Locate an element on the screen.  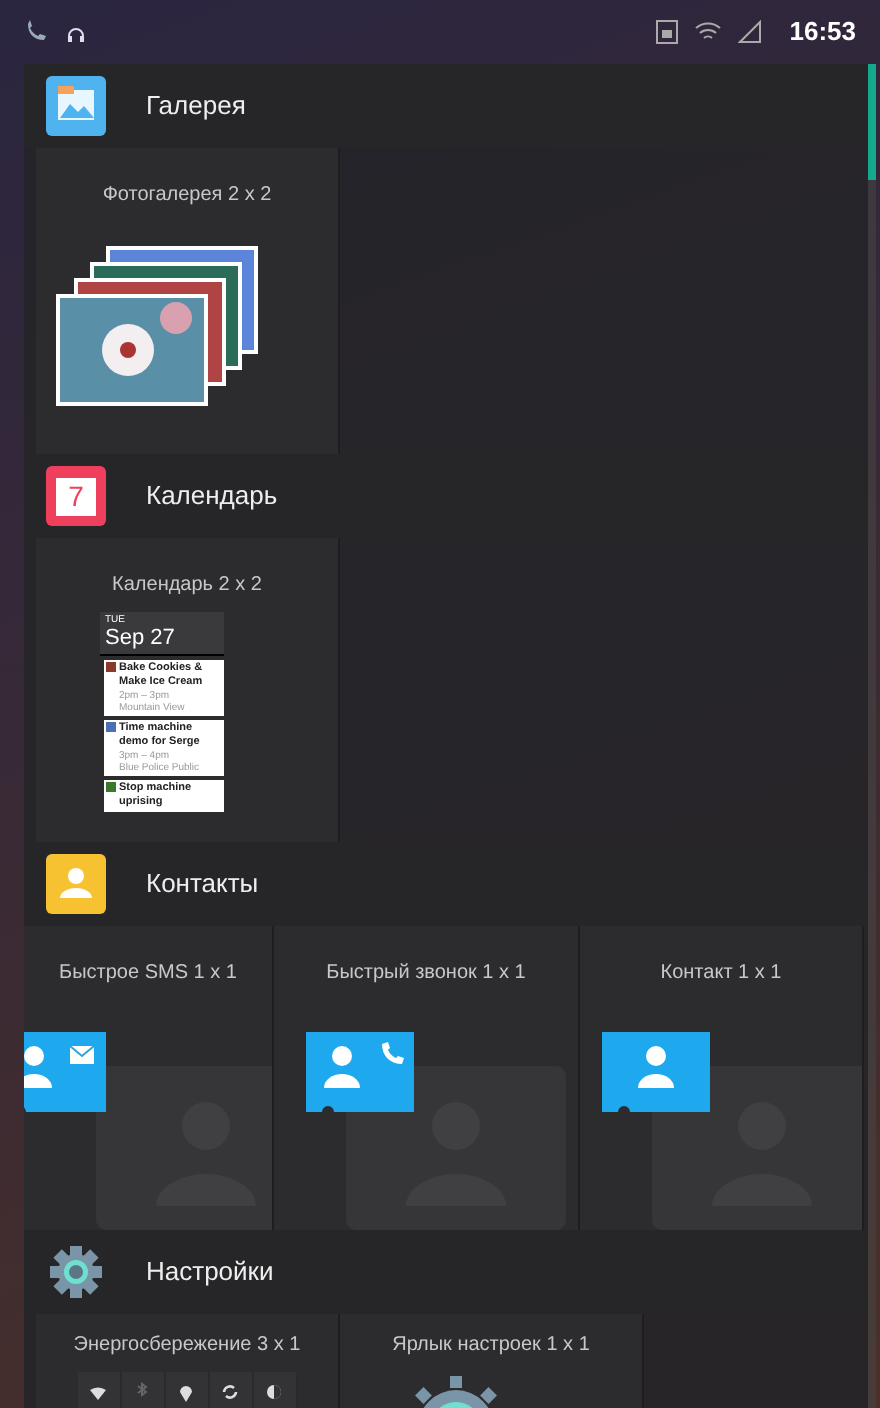
widget-preview: Быстрое SMS 1 x 1 is located at coordinates (149, 1078).